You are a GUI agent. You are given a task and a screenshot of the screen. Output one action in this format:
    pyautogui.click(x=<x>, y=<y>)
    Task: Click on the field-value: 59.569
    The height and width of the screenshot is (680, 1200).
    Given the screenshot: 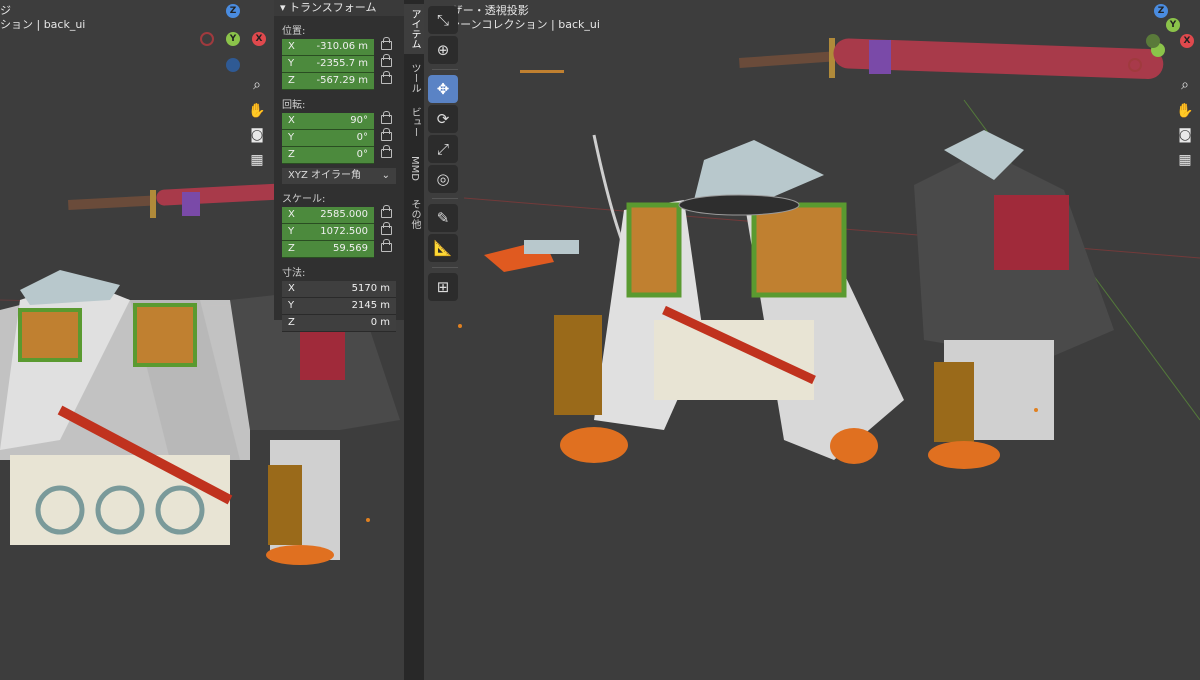 What is the action you would take?
    pyautogui.click(x=350, y=248)
    